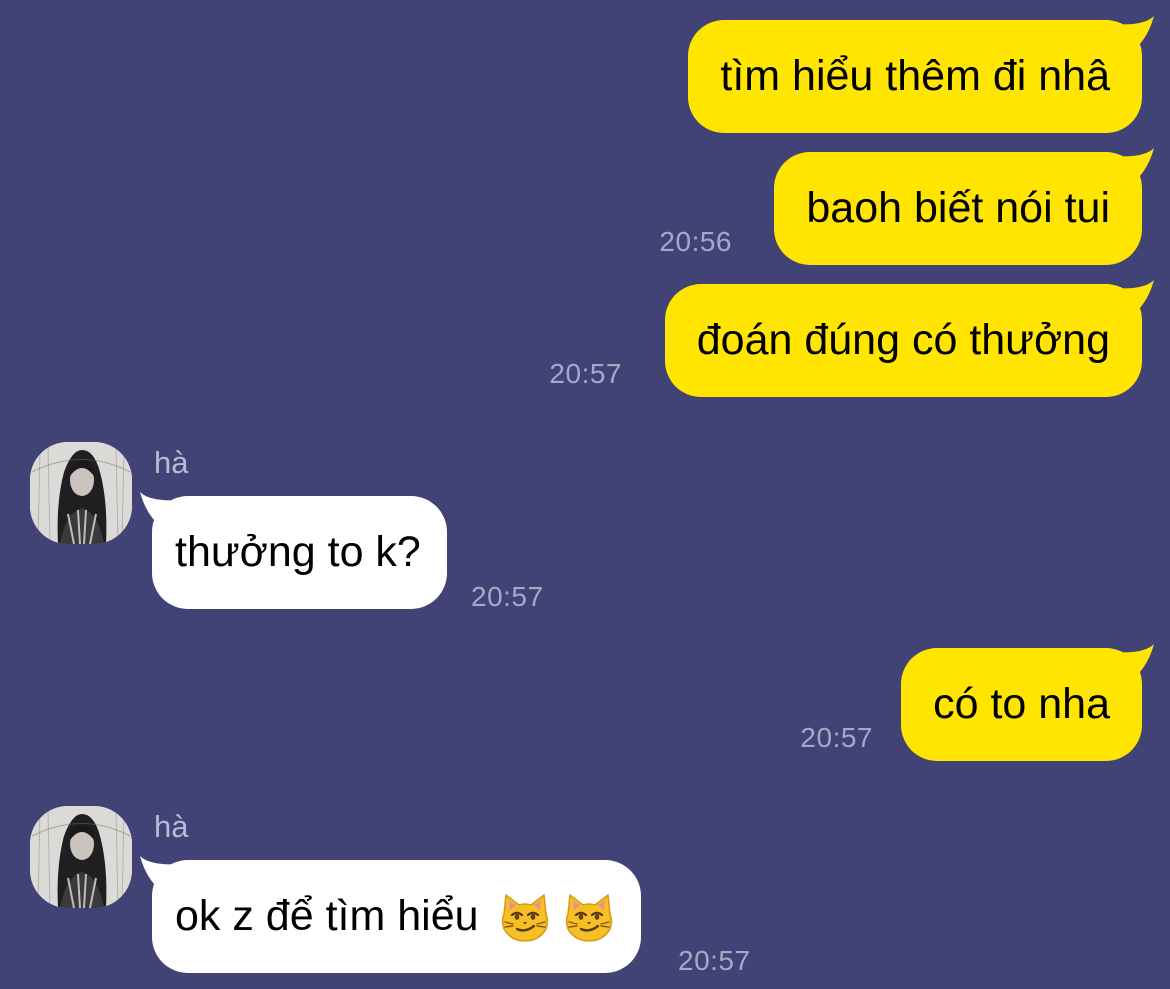  Describe the element at coordinates (557, 917) in the screenshot. I see `emoji-group` at that location.